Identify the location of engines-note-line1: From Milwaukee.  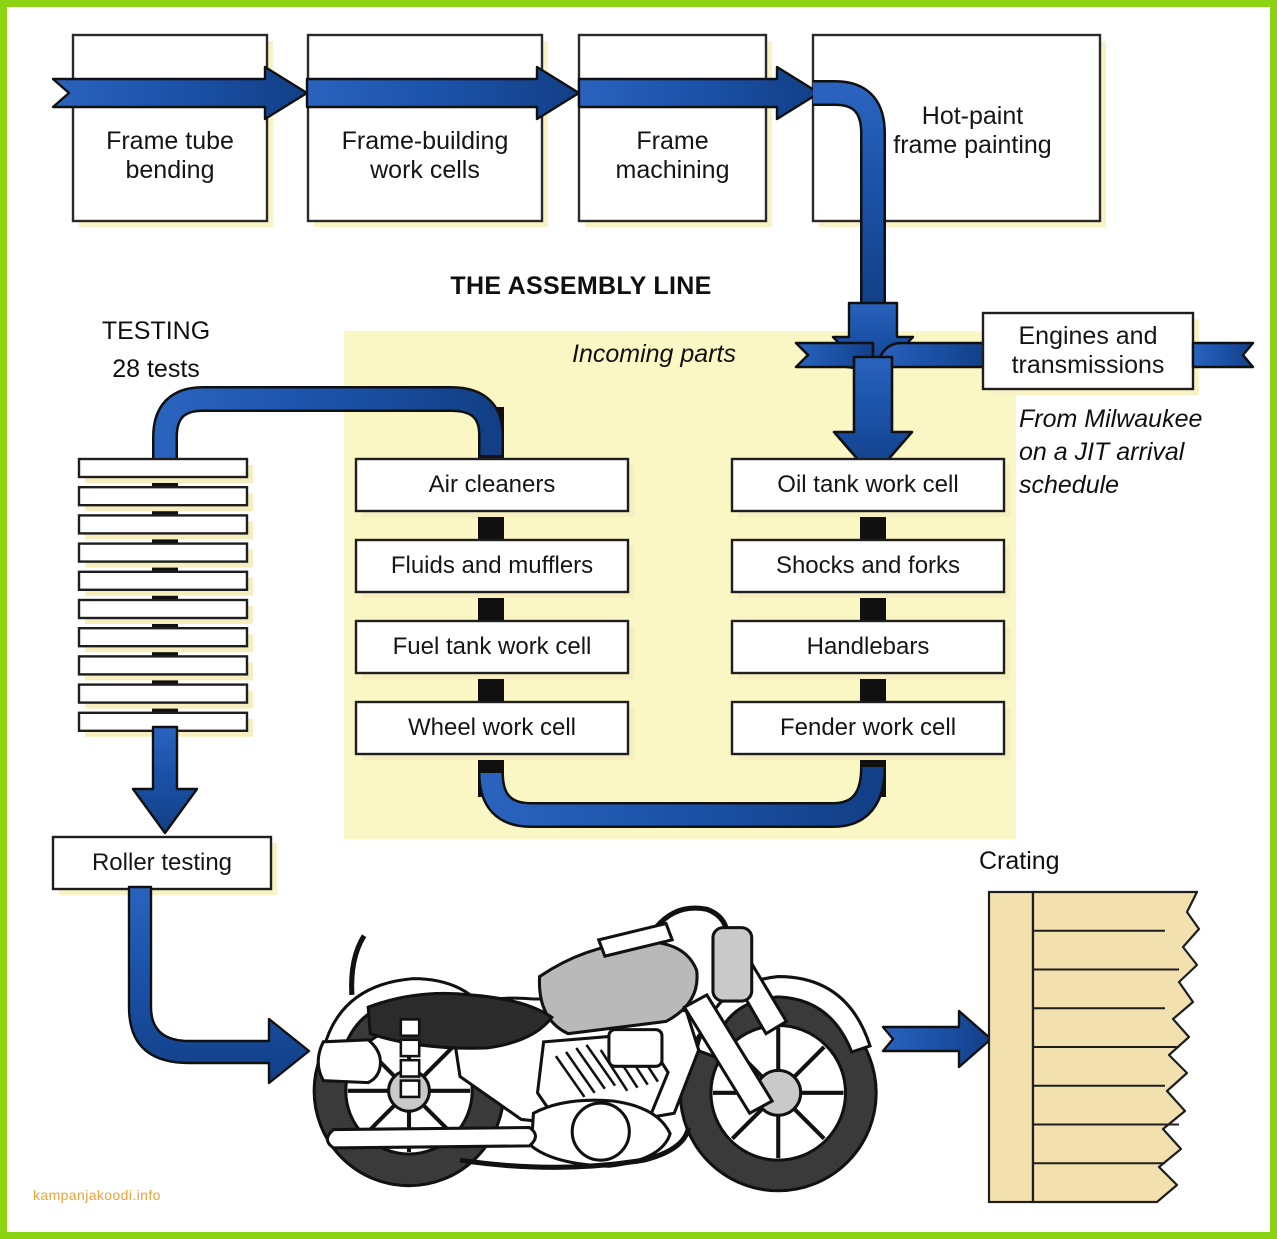
(1111, 419).